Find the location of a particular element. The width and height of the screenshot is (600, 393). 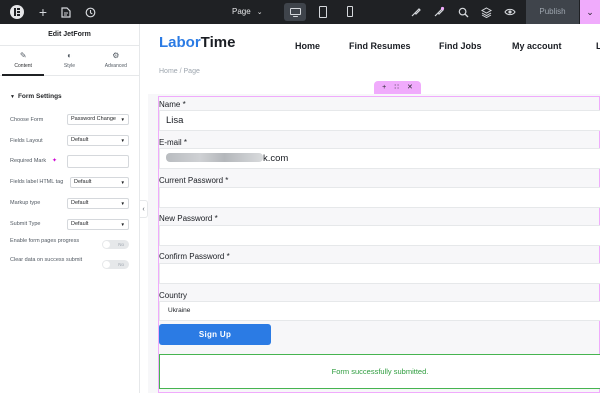

name-input: Lisa is located at coordinates (379, 120).